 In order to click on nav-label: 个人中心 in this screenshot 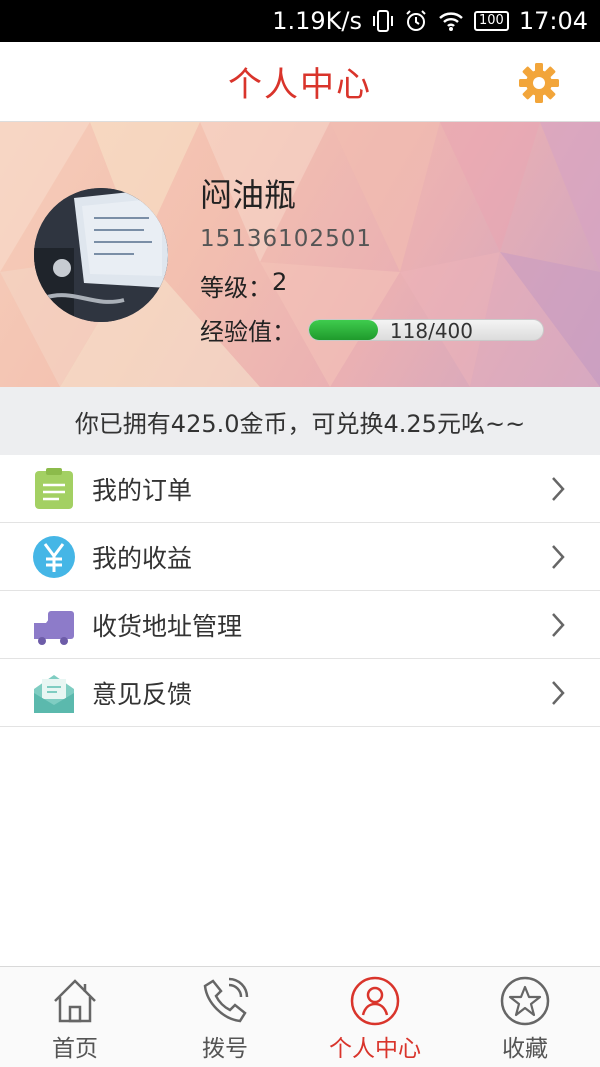, I will do `click(375, 1049)`.